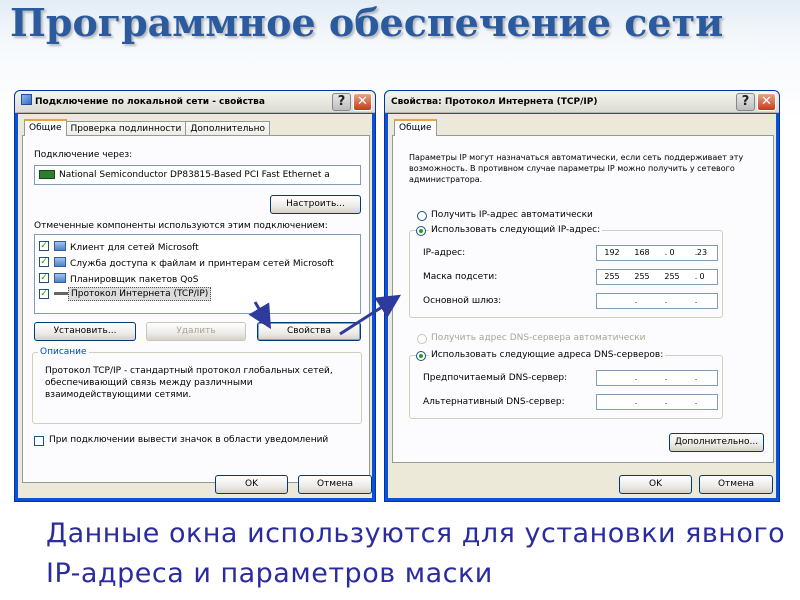  I want to click on arrows-overlay, so click(325, 315).